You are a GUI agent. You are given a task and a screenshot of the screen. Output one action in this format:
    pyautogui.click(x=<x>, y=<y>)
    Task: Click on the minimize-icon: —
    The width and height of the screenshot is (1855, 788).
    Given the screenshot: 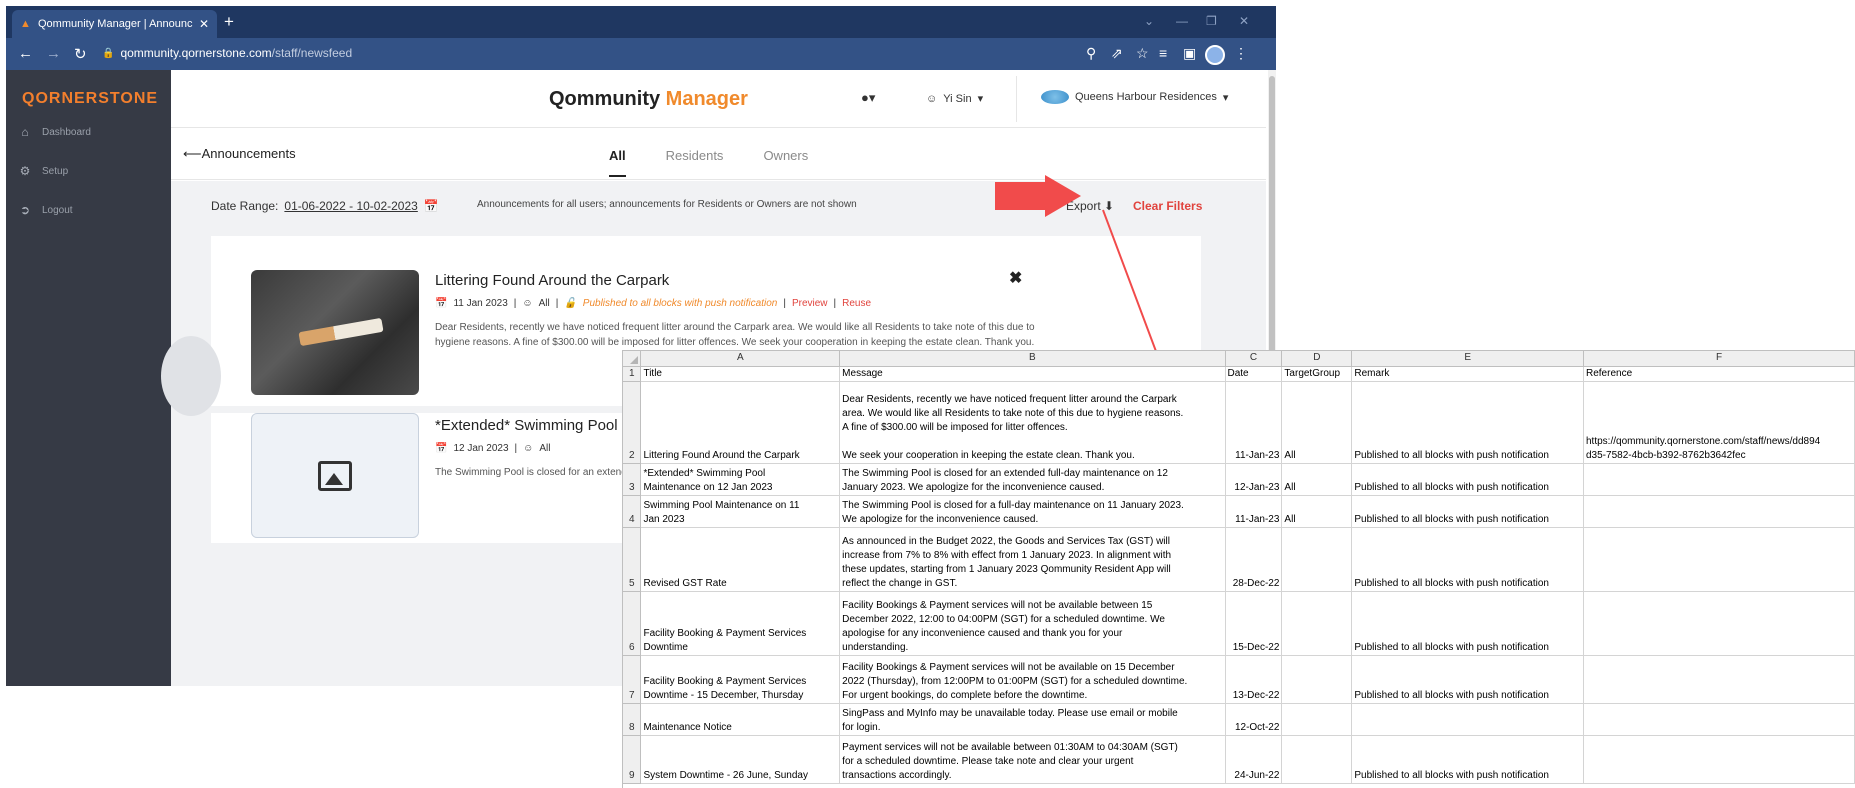 What is the action you would take?
    pyautogui.click(x=1182, y=21)
    